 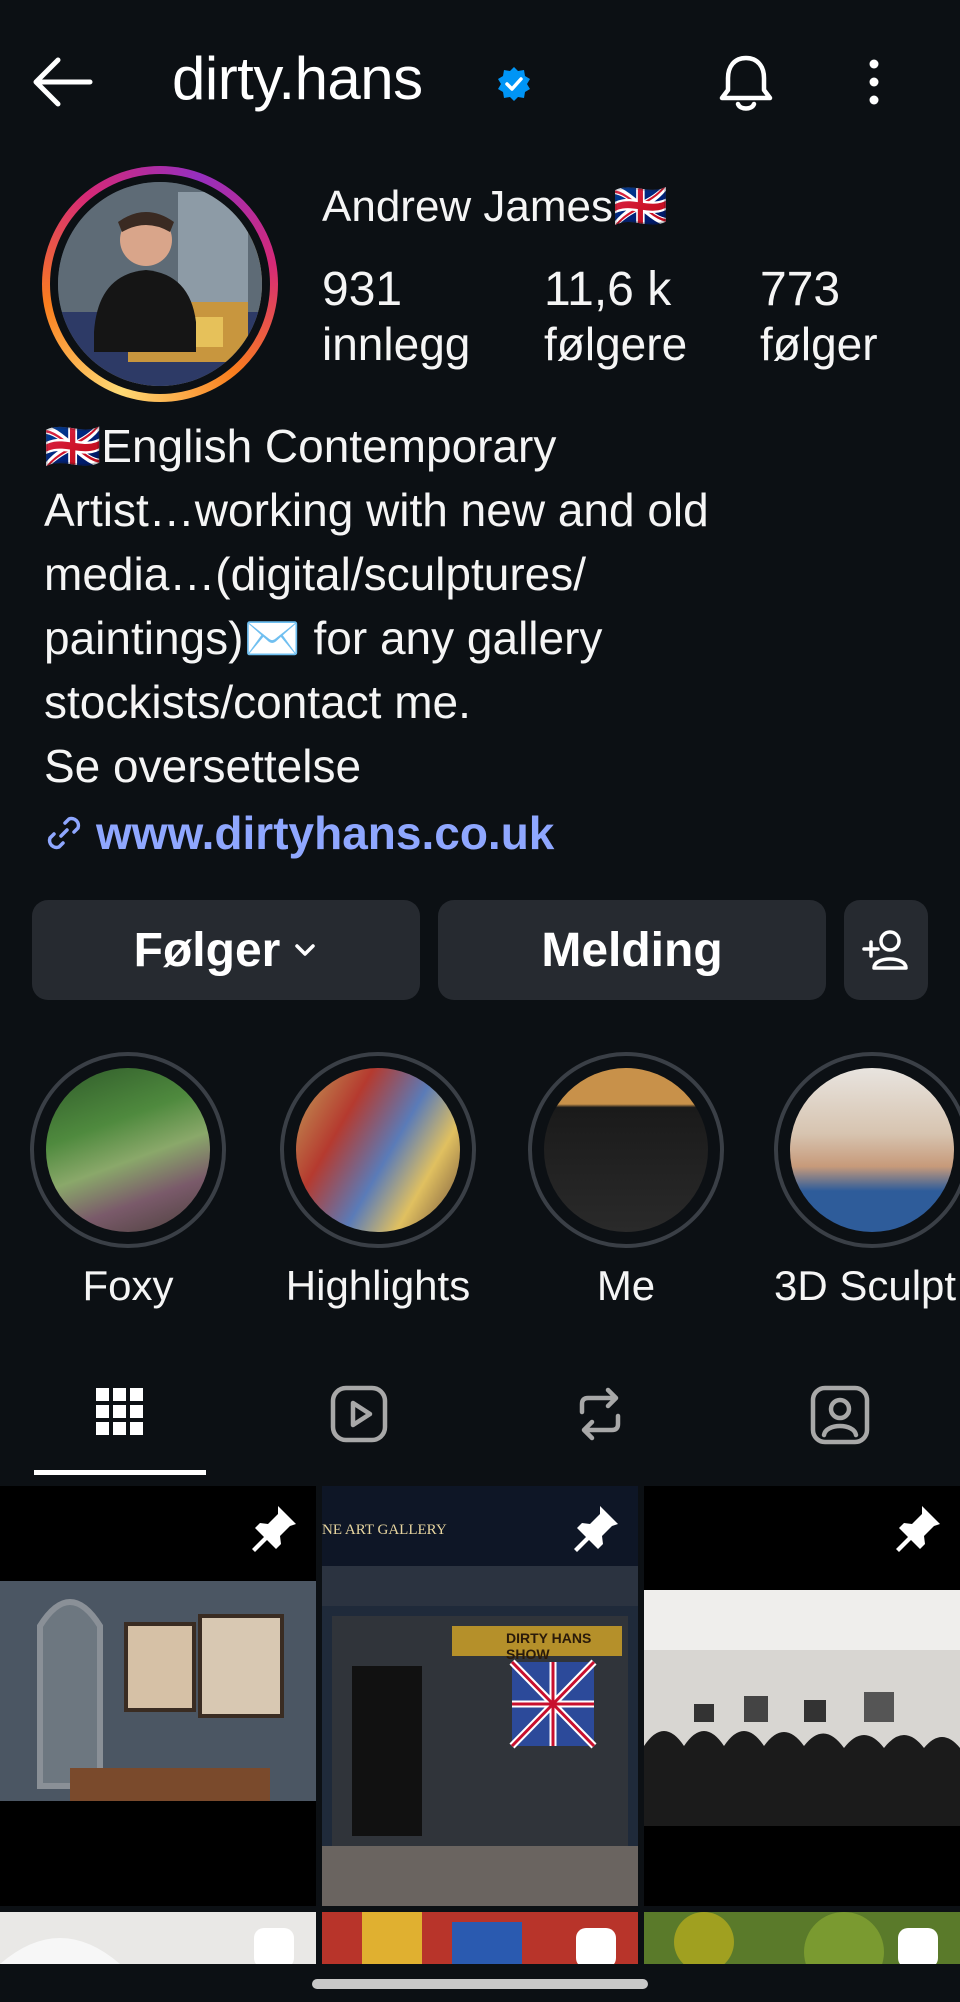 What do you see at coordinates (800, 289) in the screenshot?
I see `stat-following-count: 773` at bounding box center [800, 289].